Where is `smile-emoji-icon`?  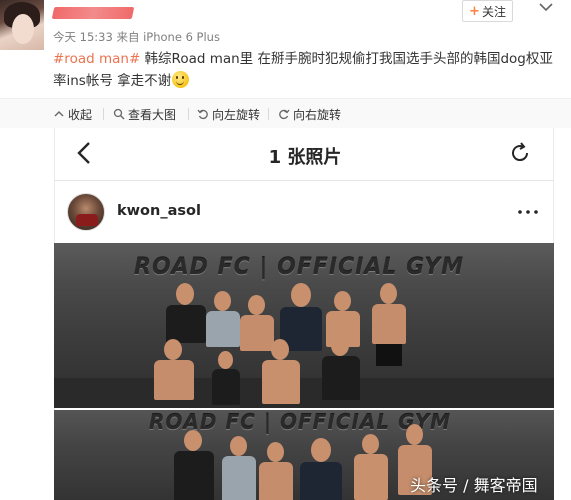 smile-emoji-icon is located at coordinates (181, 79).